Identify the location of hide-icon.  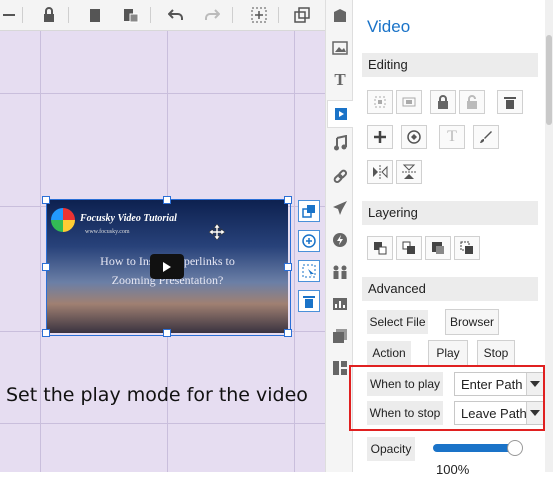
(9, 15).